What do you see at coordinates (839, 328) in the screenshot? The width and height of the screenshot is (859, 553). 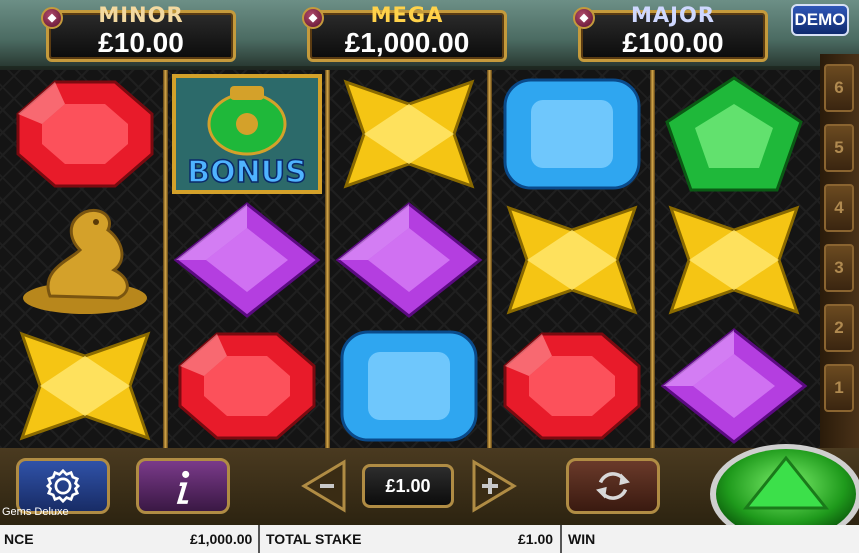 I see `payline-marker-2: 2` at bounding box center [839, 328].